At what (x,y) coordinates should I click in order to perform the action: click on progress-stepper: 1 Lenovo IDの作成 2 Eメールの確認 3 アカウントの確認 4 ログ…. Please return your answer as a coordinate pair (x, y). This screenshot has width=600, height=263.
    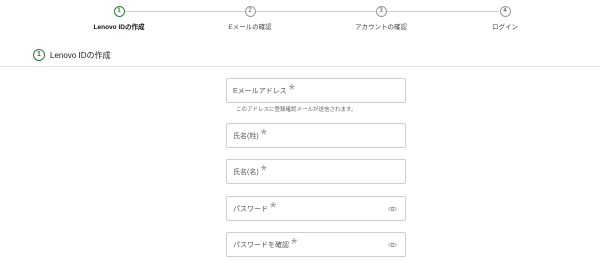
    Looking at the image, I should click on (300, 20).